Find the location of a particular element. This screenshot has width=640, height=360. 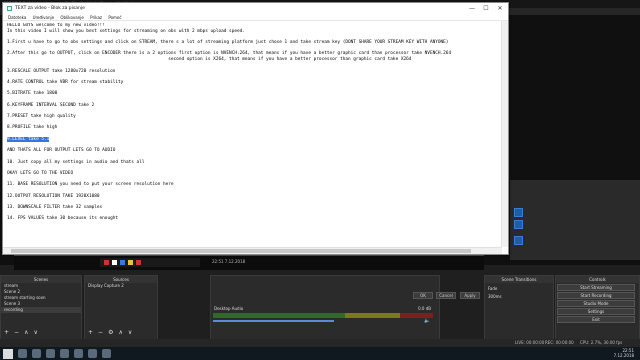

sources-list: Display Capture 2 is located at coordinates (121, 286).